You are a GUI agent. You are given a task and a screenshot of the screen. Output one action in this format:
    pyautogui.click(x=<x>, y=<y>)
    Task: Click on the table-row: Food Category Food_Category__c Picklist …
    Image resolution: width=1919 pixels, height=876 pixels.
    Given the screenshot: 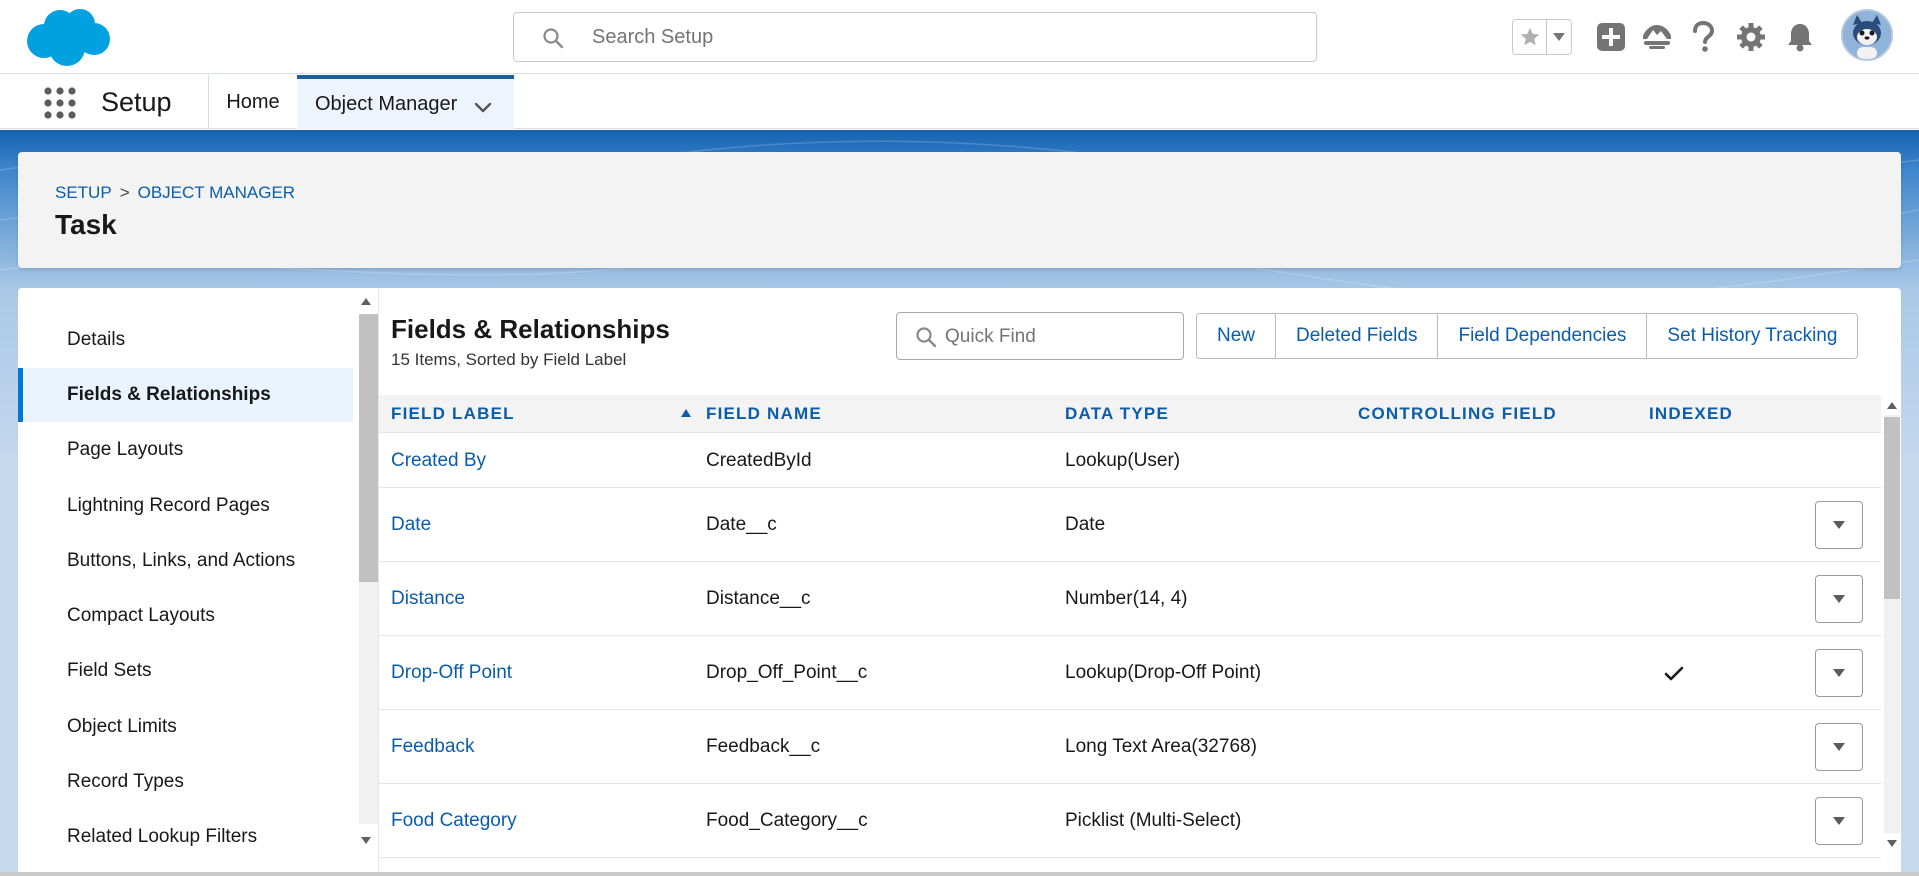 What is the action you would take?
    pyautogui.click(x=1130, y=821)
    